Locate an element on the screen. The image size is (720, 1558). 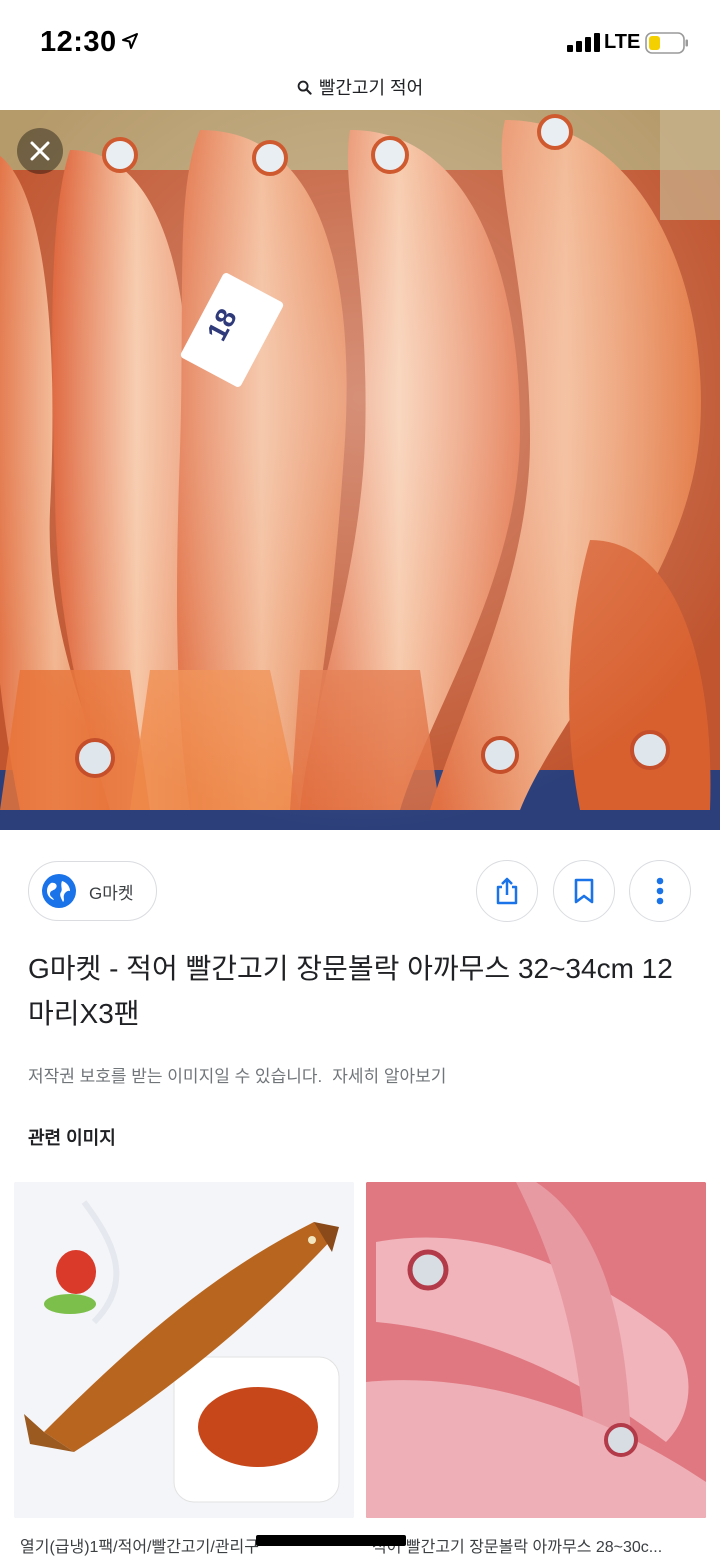
share-icon is located at coordinates (507, 891).